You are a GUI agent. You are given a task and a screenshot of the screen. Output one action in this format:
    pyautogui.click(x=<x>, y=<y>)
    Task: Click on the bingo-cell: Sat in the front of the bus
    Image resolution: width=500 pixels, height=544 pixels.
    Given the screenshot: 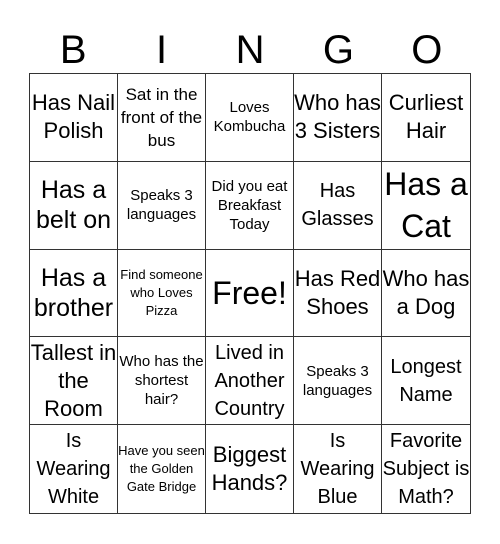 What is the action you would take?
    pyautogui.click(x=162, y=118)
    